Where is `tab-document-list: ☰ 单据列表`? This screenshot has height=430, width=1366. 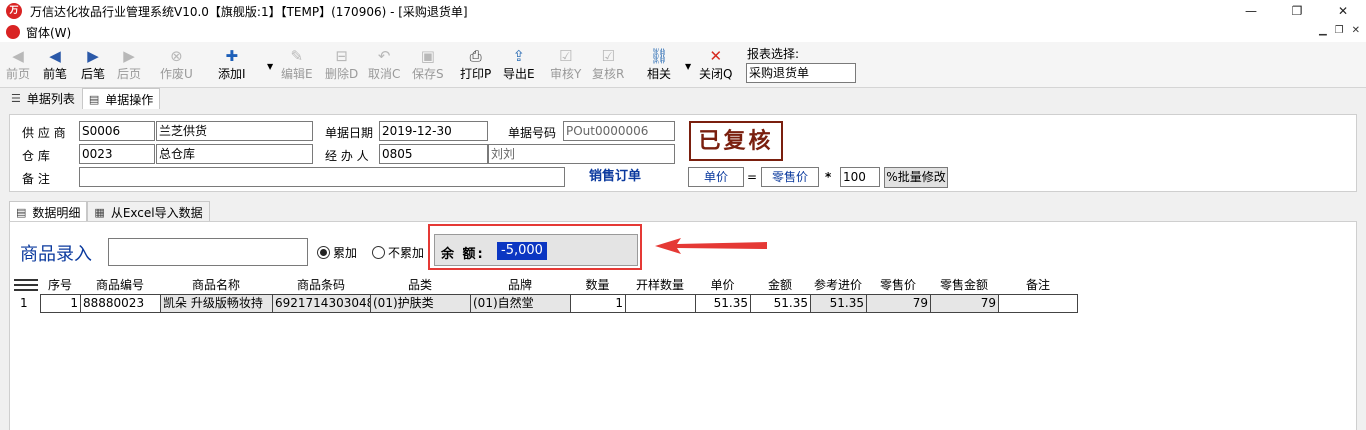 tab-document-list: ☰ 单据列表 is located at coordinates (43, 98).